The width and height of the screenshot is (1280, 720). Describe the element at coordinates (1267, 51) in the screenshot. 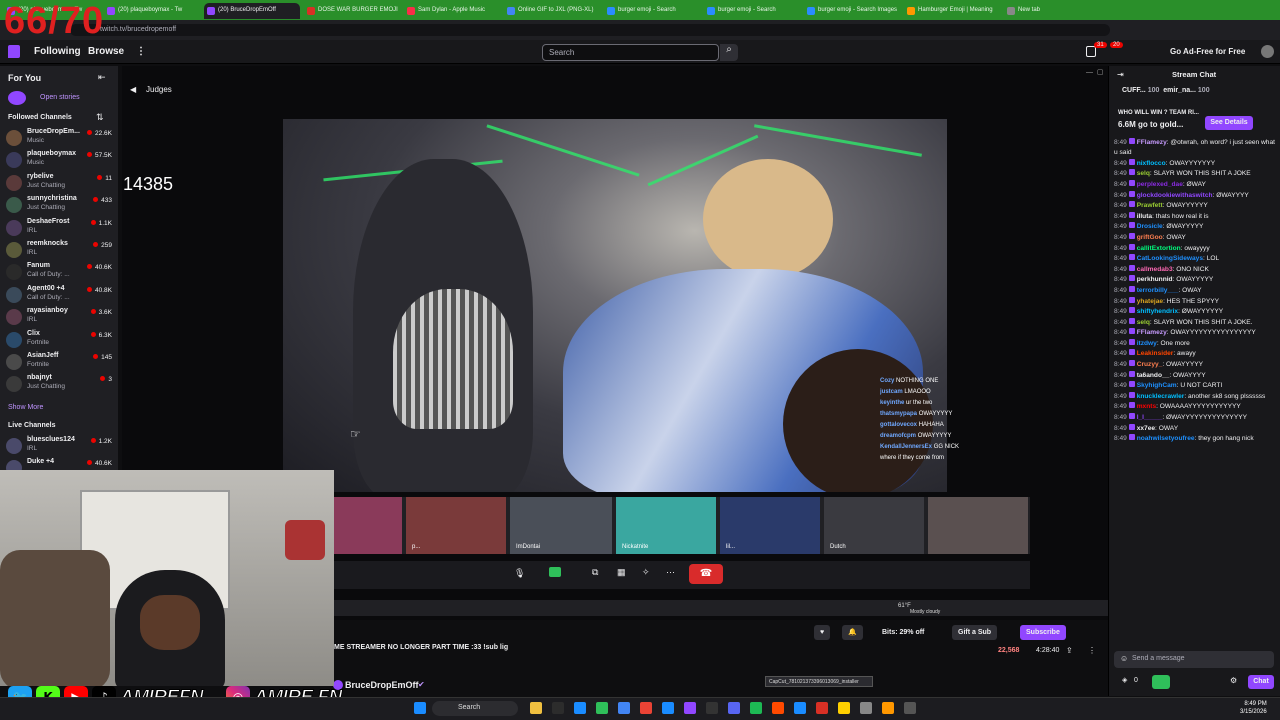

I see `user-avatar` at that location.